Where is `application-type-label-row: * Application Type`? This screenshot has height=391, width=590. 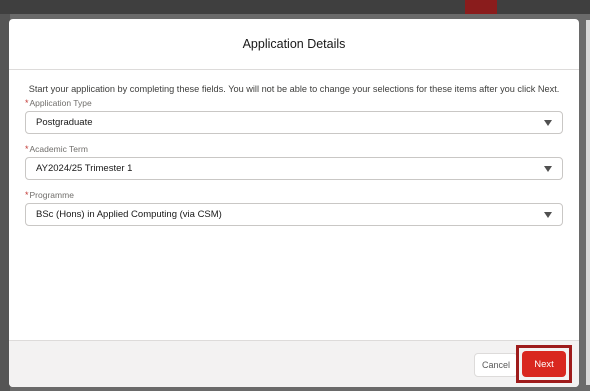
application-type-label-row: * Application Type is located at coordinates (294, 103).